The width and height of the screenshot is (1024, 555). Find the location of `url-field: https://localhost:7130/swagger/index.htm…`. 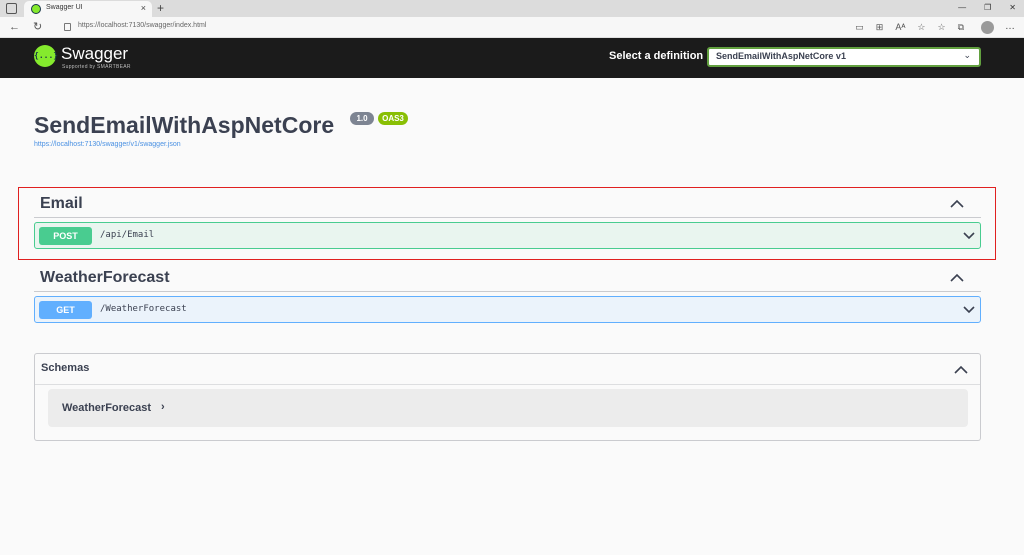

url-field: https://localhost:7130/swagger/index.htm… is located at coordinates (438, 27).